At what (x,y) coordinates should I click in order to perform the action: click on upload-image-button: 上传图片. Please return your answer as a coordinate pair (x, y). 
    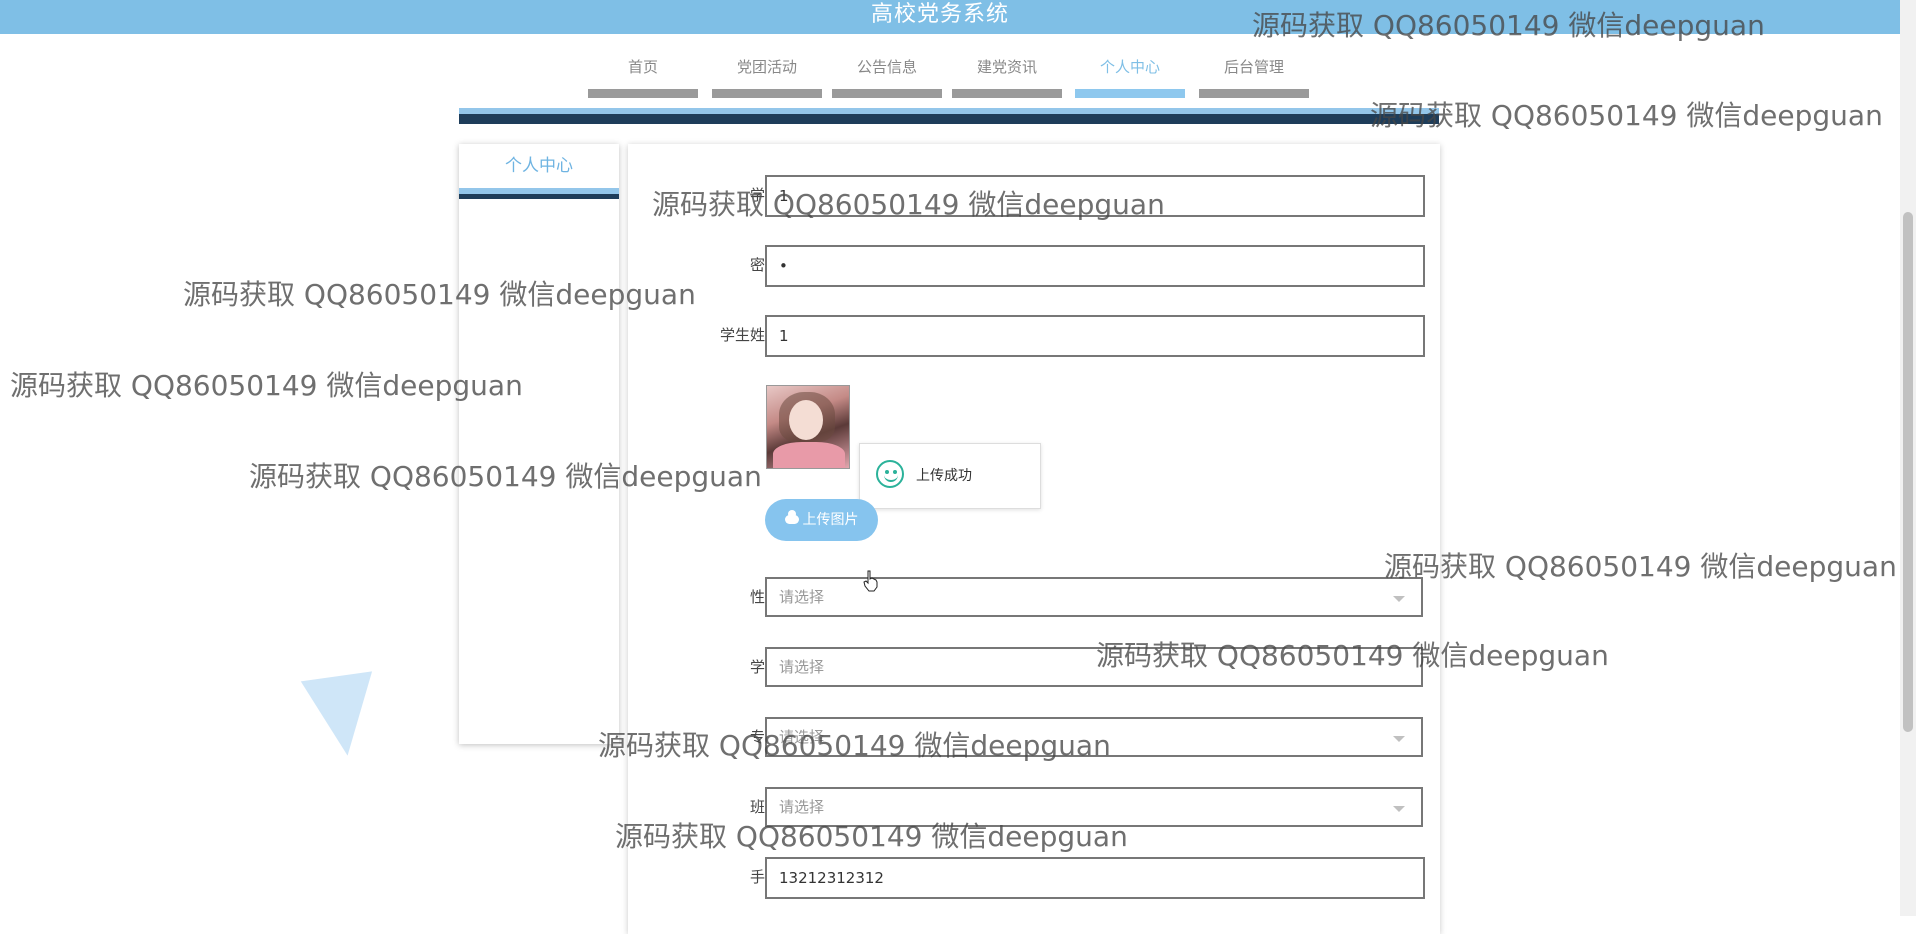
    Looking at the image, I should click on (821, 520).